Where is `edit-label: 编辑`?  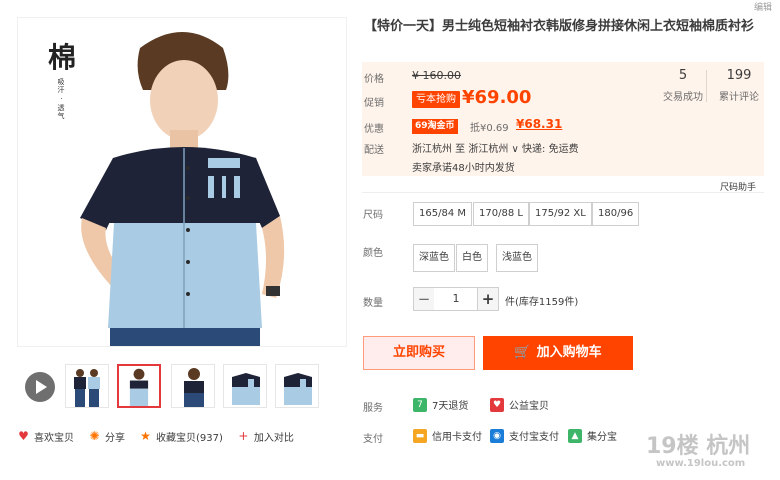 edit-label: 编辑 is located at coordinates (763, 6).